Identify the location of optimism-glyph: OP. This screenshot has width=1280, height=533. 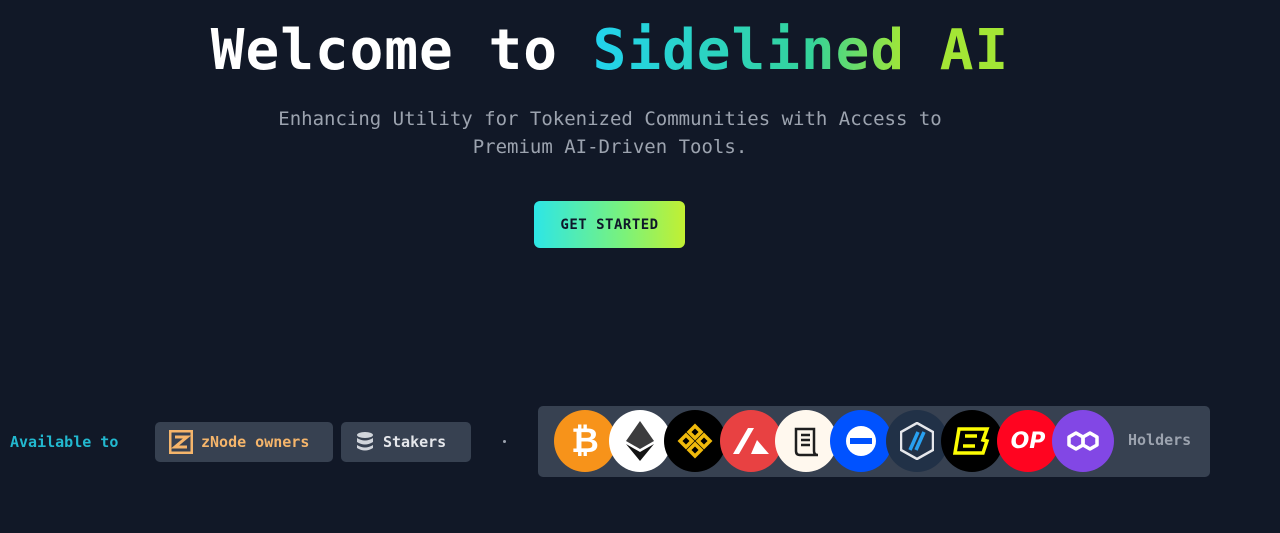
(1028, 441).